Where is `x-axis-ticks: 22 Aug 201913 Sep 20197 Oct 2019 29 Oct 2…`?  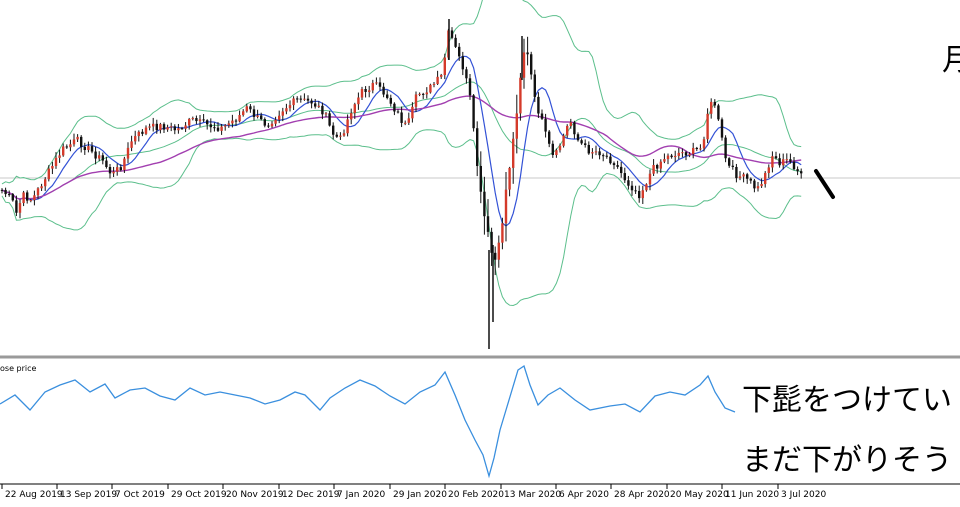 x-axis-ticks: 22 Aug 201913 Sep 20197 Oct 2019 29 Oct 2… is located at coordinates (413, 492).